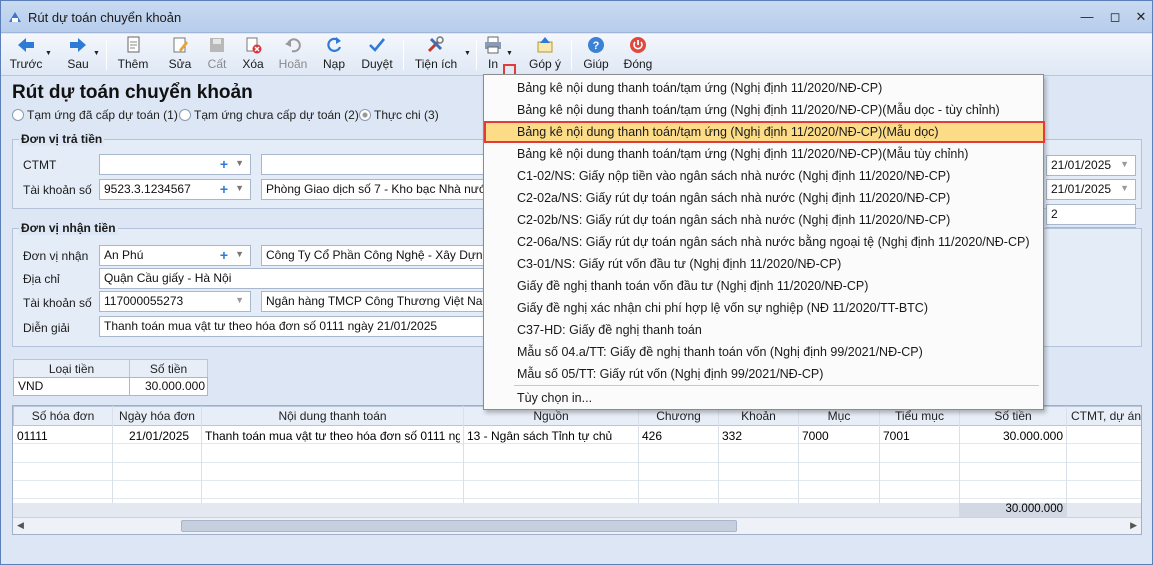  I want to click on edit-button: Sửa, so click(180, 55).